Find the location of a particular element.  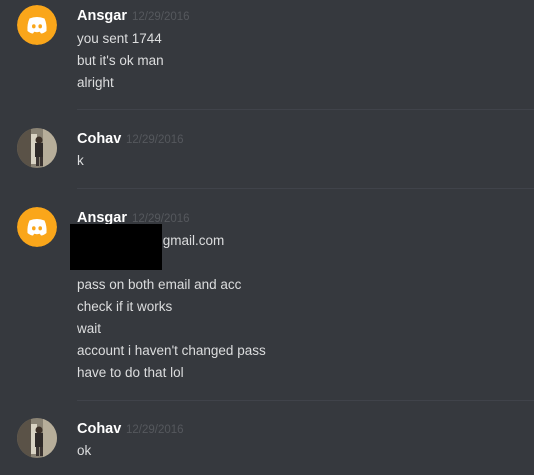

message-text: alright is located at coordinates (95, 82).